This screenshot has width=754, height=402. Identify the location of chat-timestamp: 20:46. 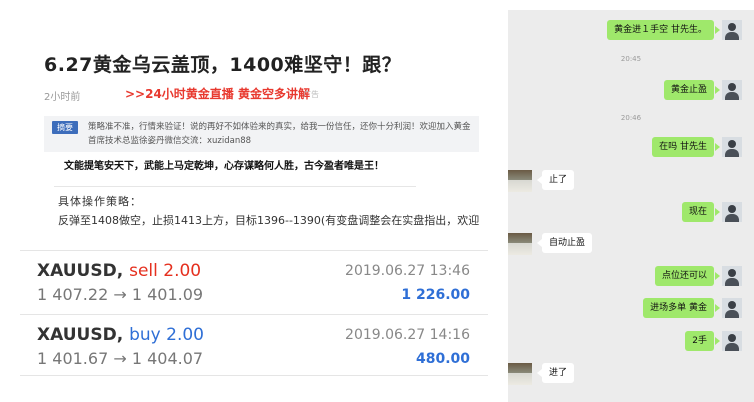
(631, 118).